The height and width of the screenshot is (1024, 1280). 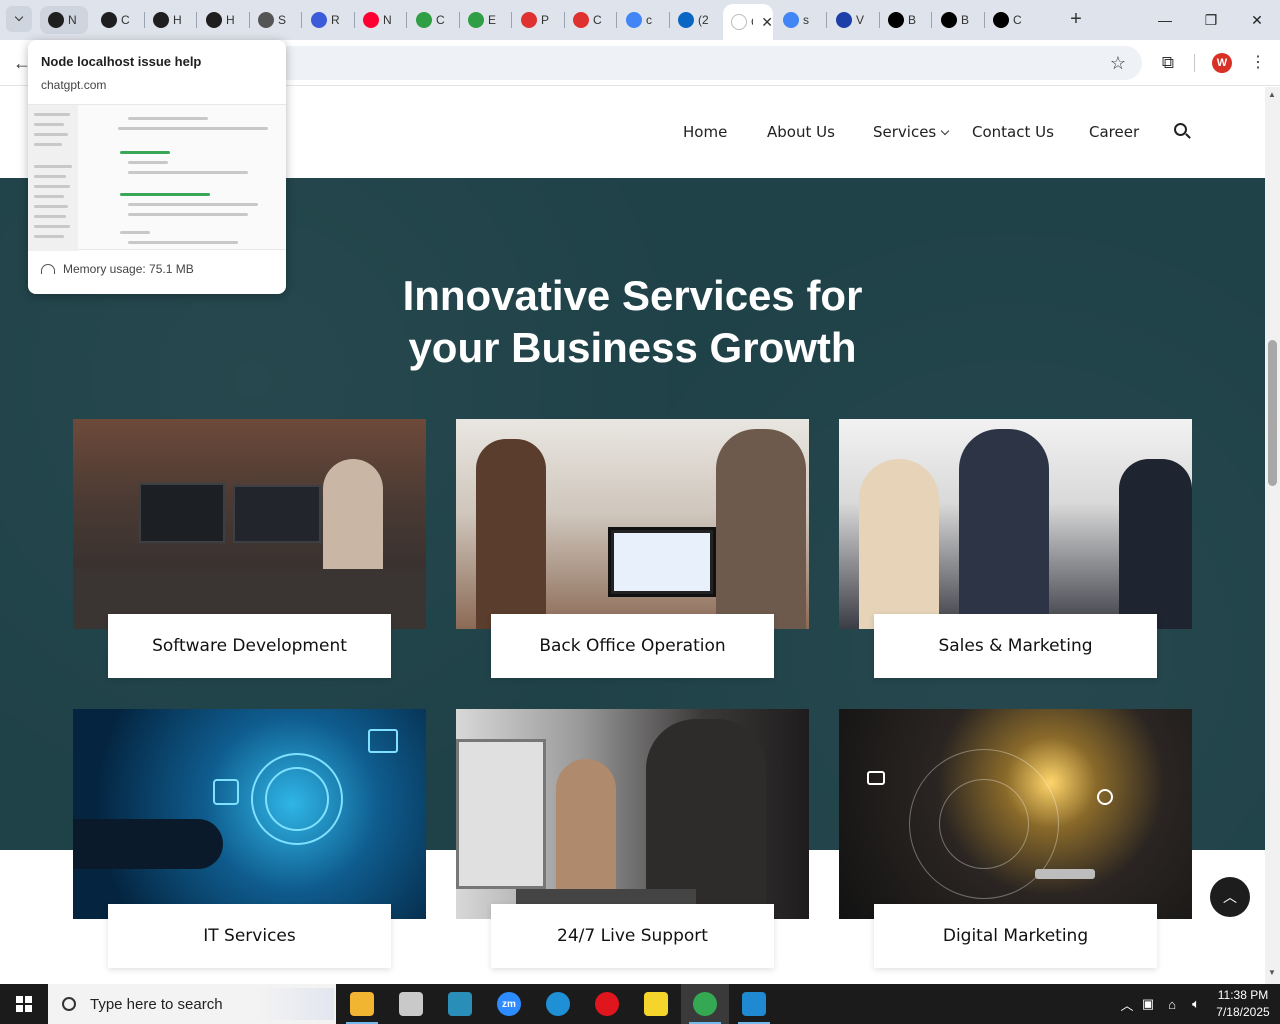 I want to click on tab-title: c, so click(x=649, y=20).